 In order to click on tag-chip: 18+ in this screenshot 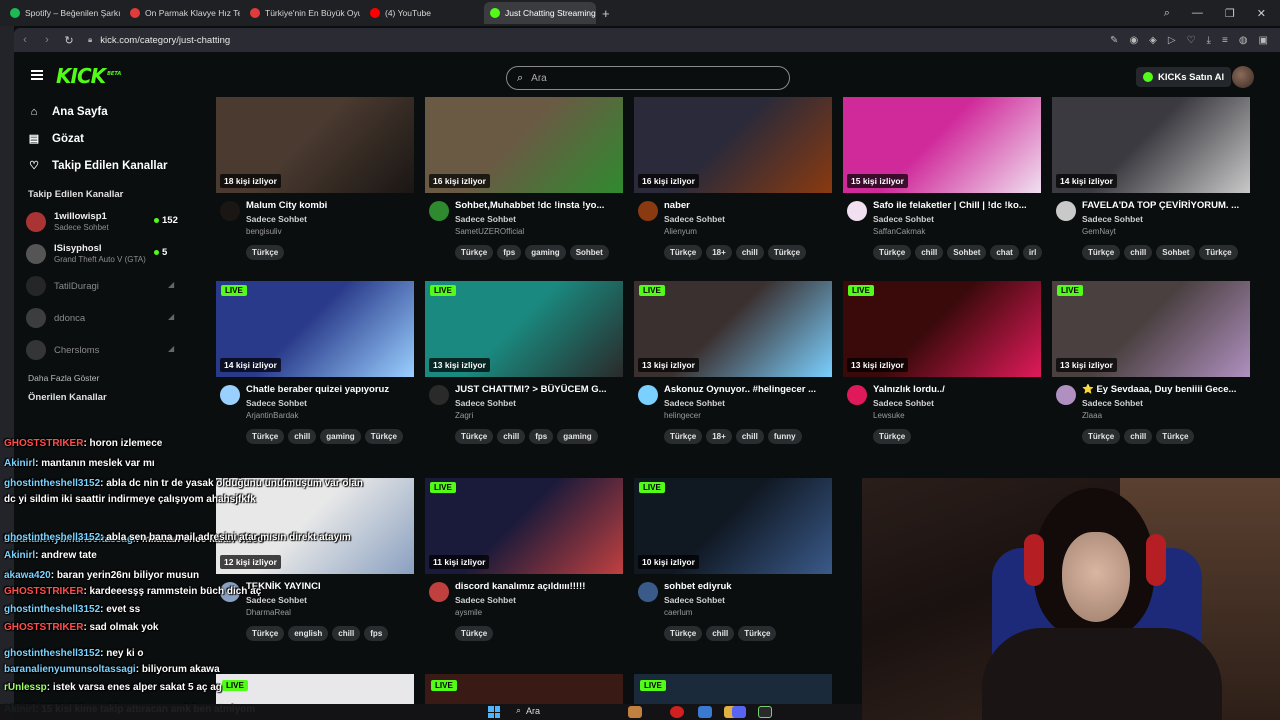, I will do `click(719, 252)`.